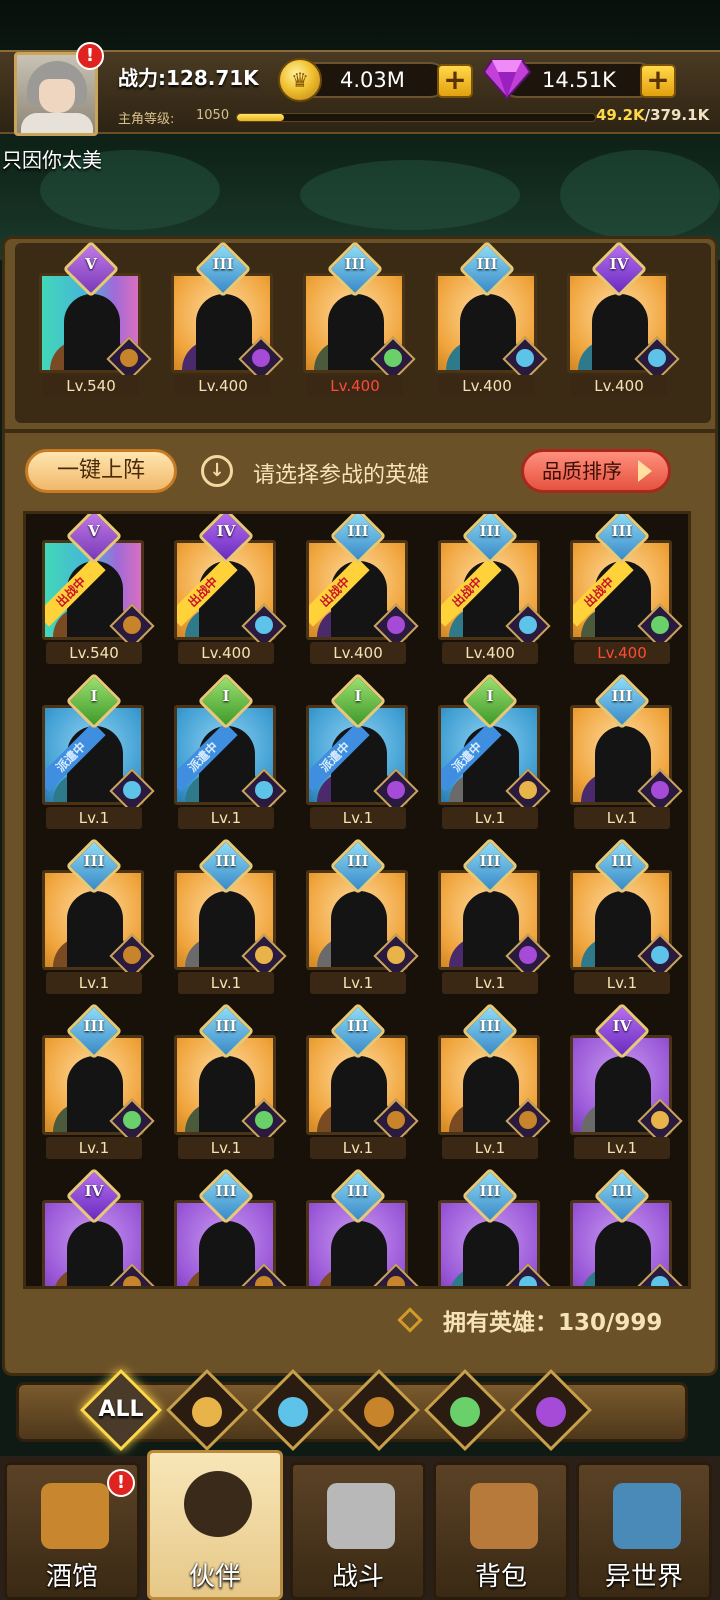 This screenshot has height=1600, width=720. I want to click on tab-other-world: 异世界, so click(644, 1531).